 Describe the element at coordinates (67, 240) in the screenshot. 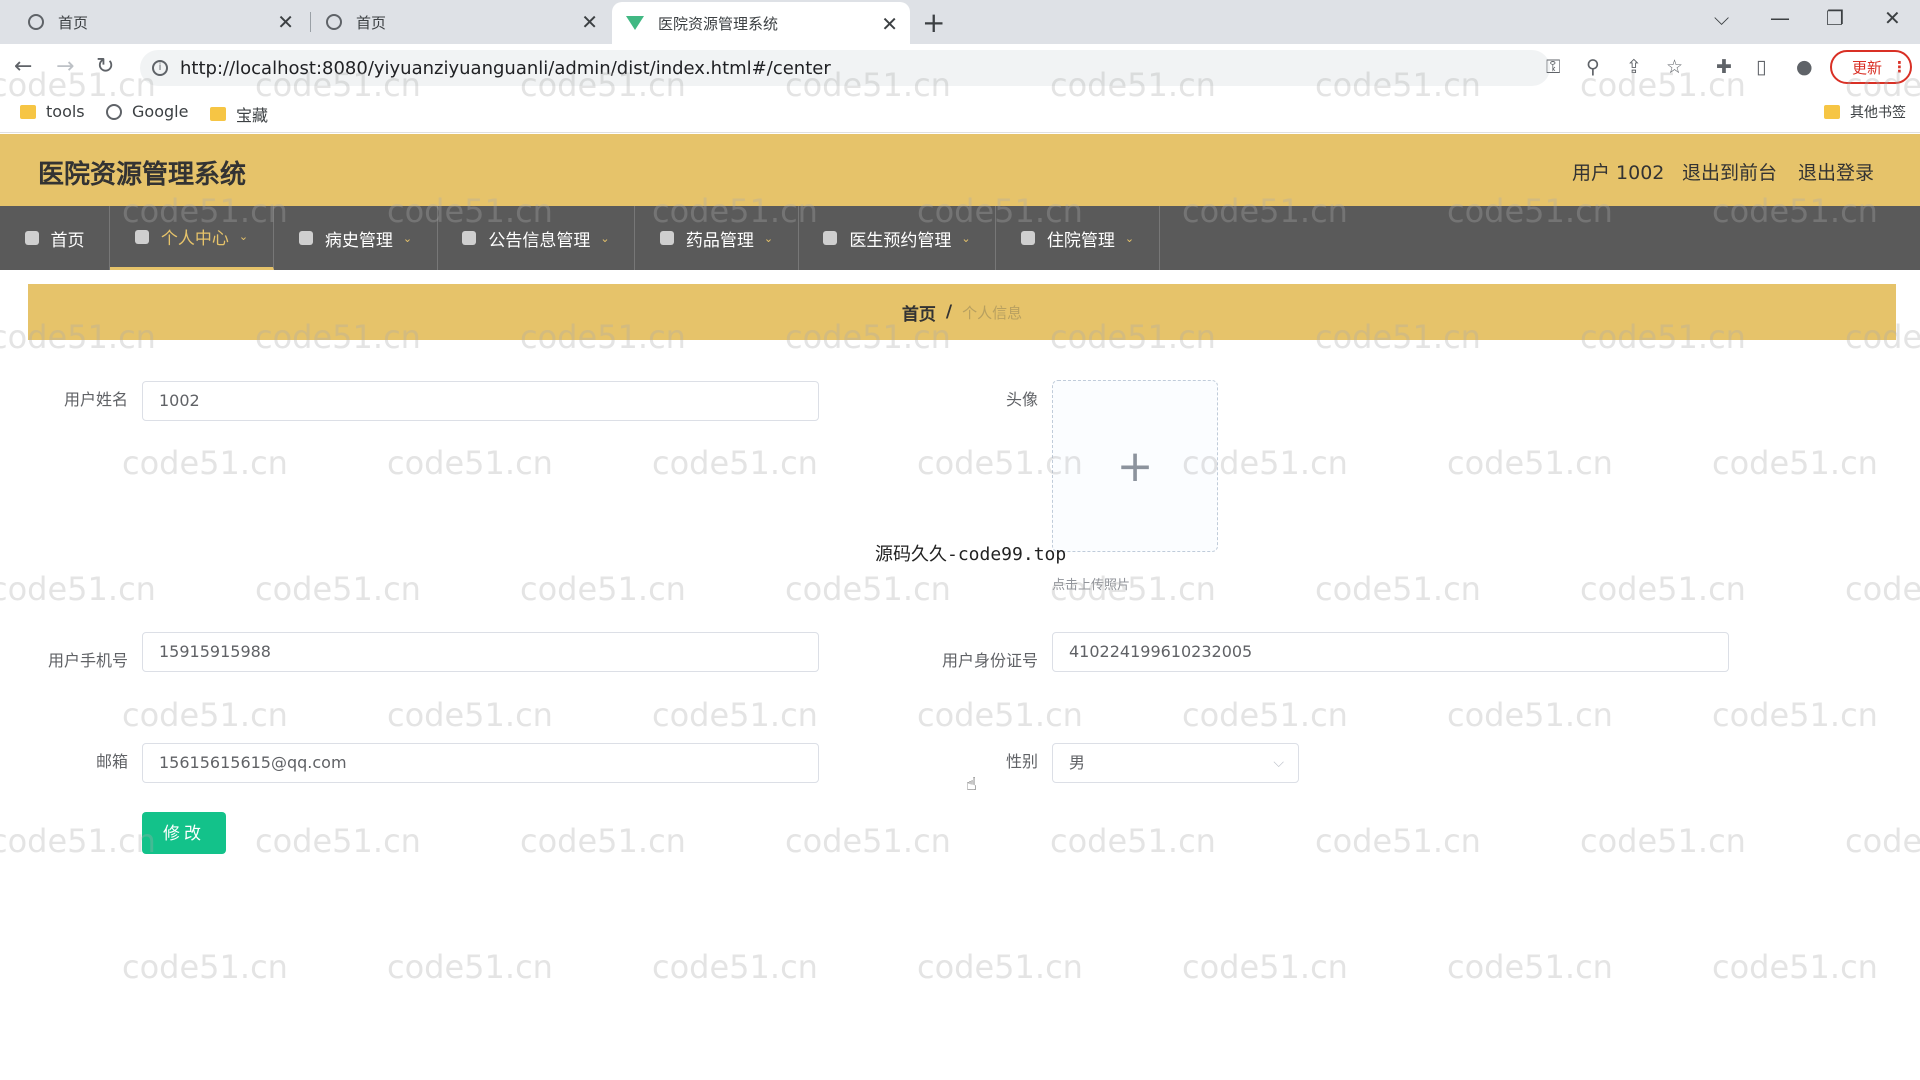

I see `menu-label: 首页` at that location.